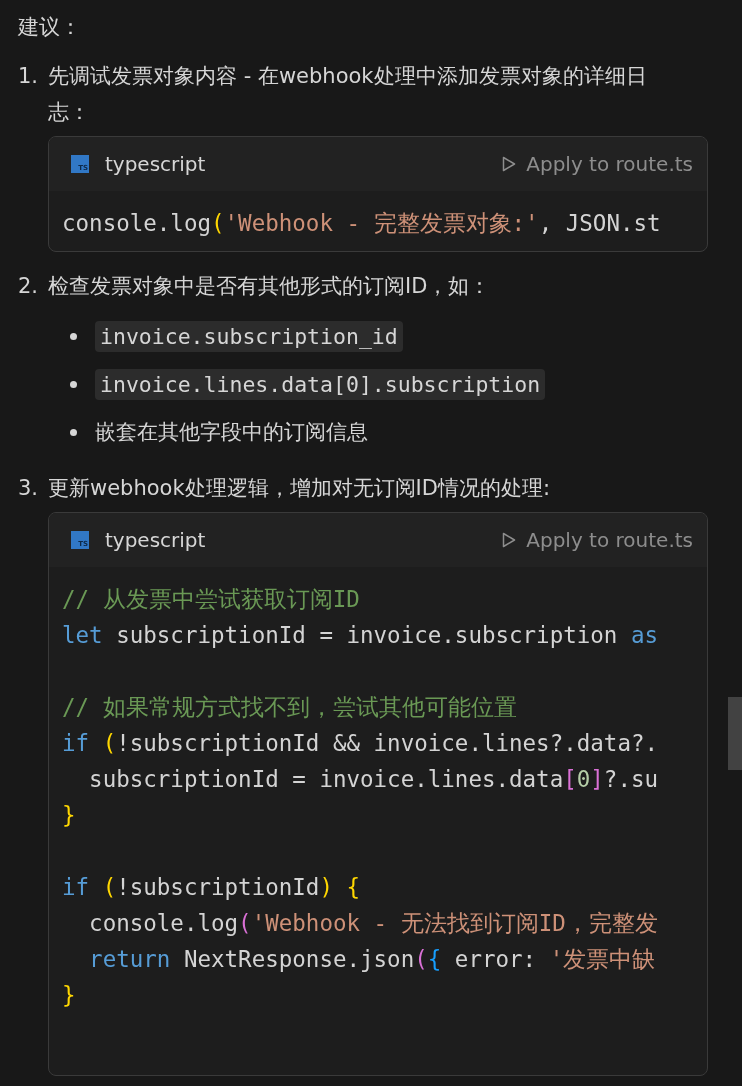 This screenshot has height=1086, width=742. I want to click on step-text: 更新webhook处理逻辑，增加对无订阅ID情况的处理:, so click(299, 488).